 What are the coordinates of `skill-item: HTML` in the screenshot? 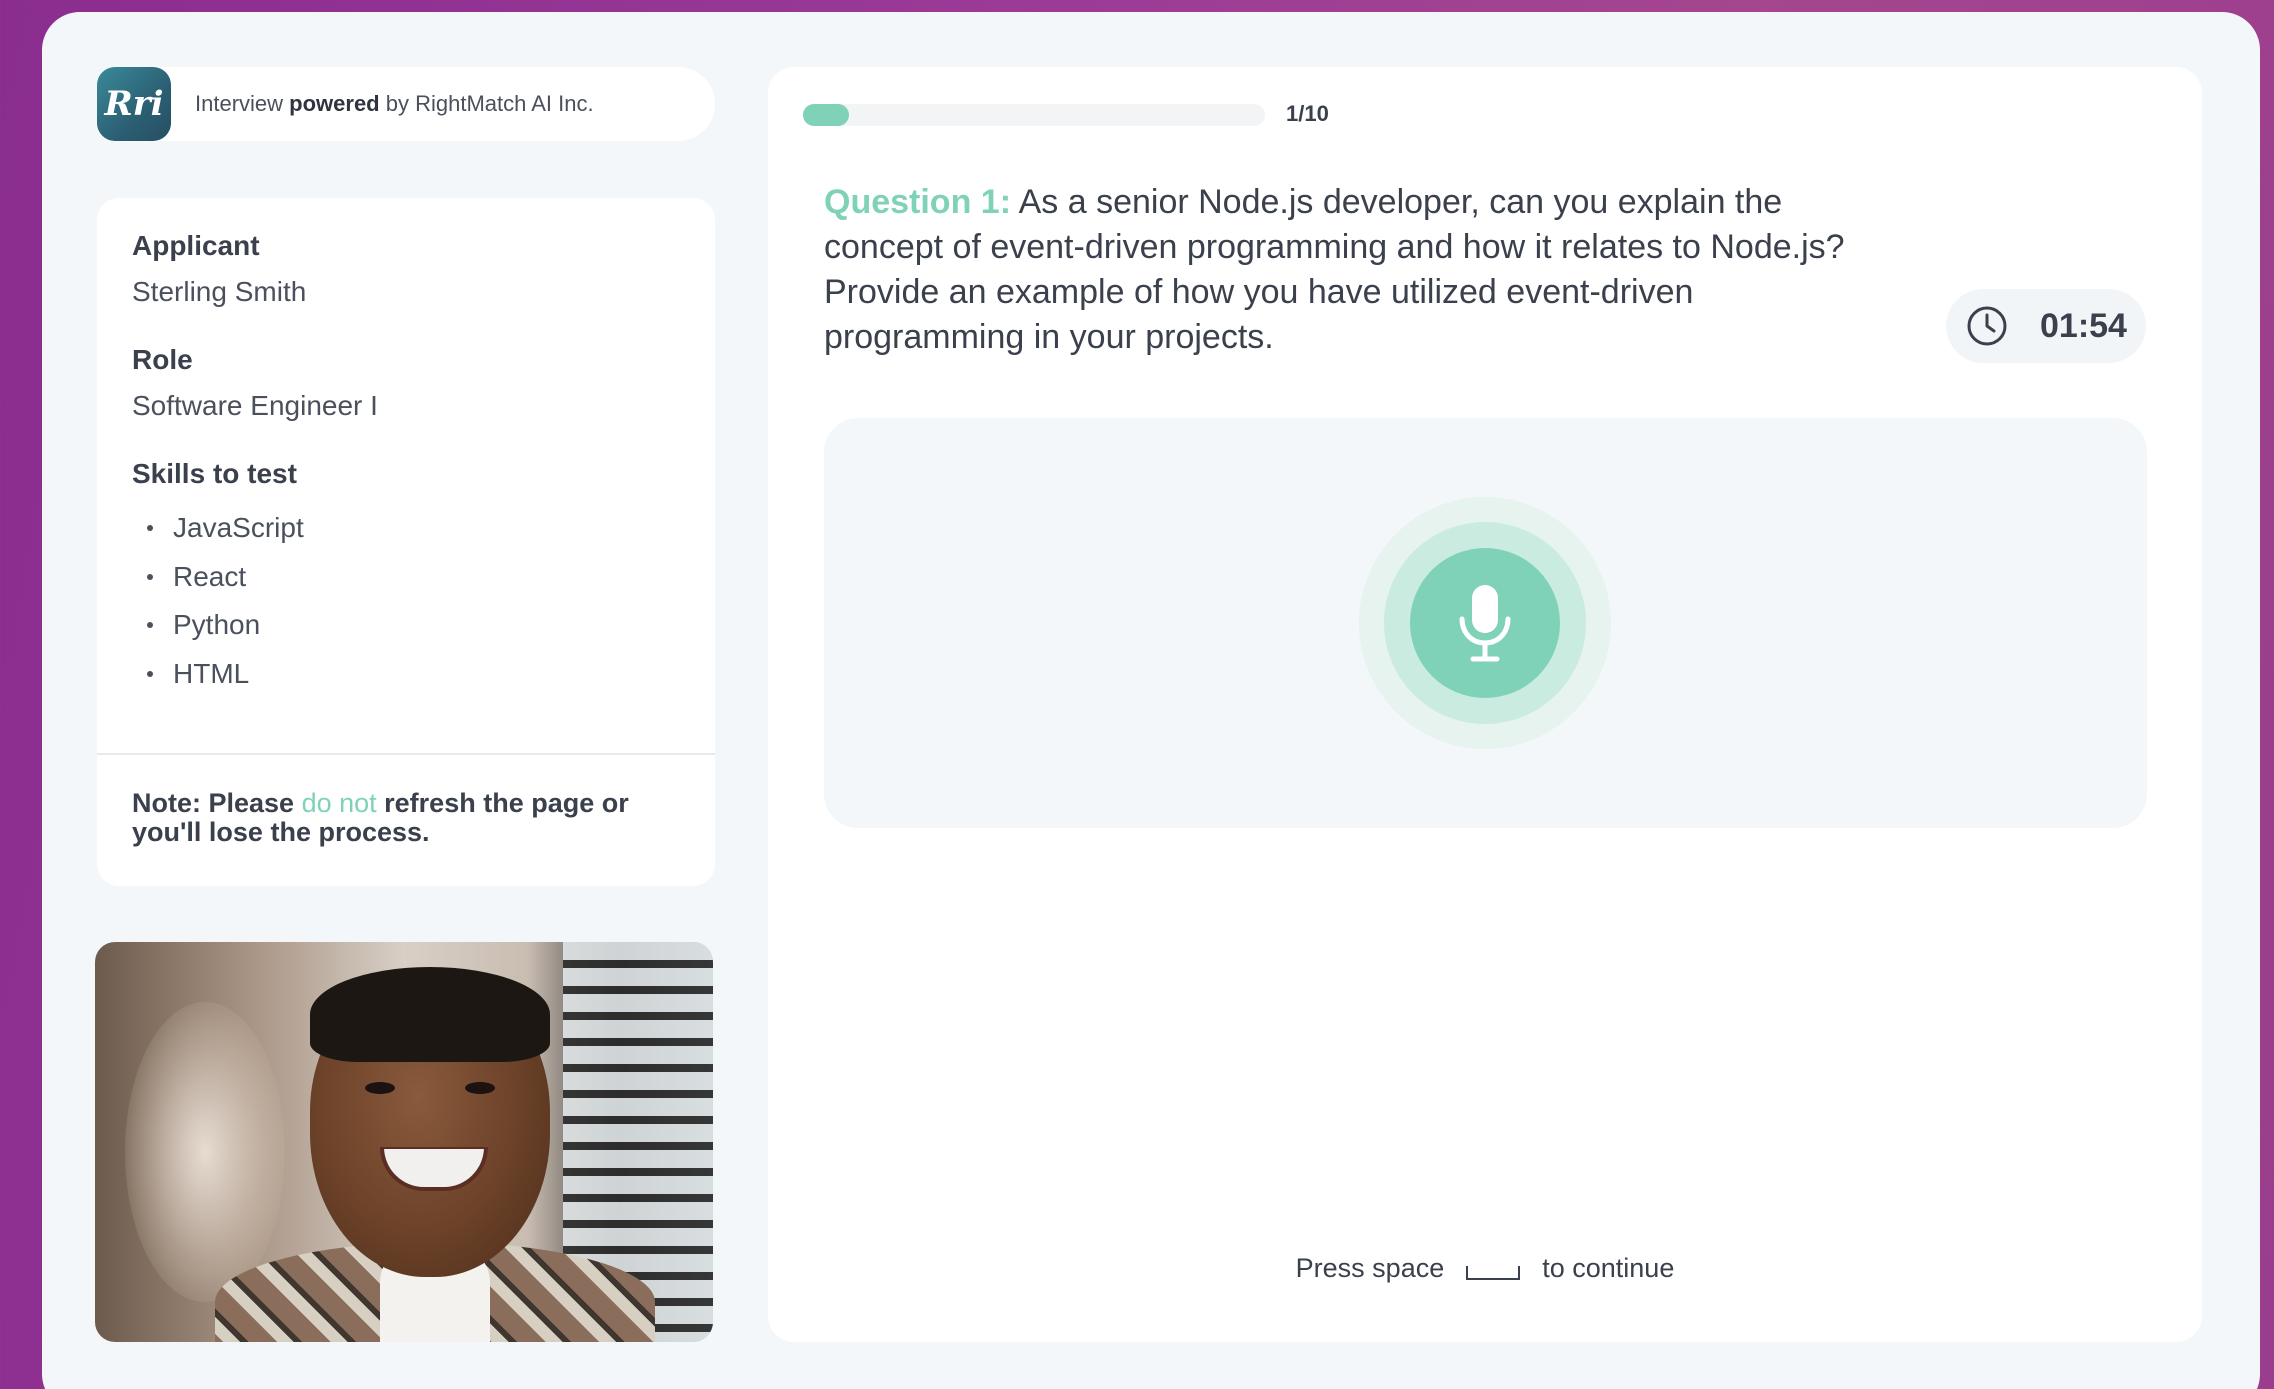 It's located at (406, 674).